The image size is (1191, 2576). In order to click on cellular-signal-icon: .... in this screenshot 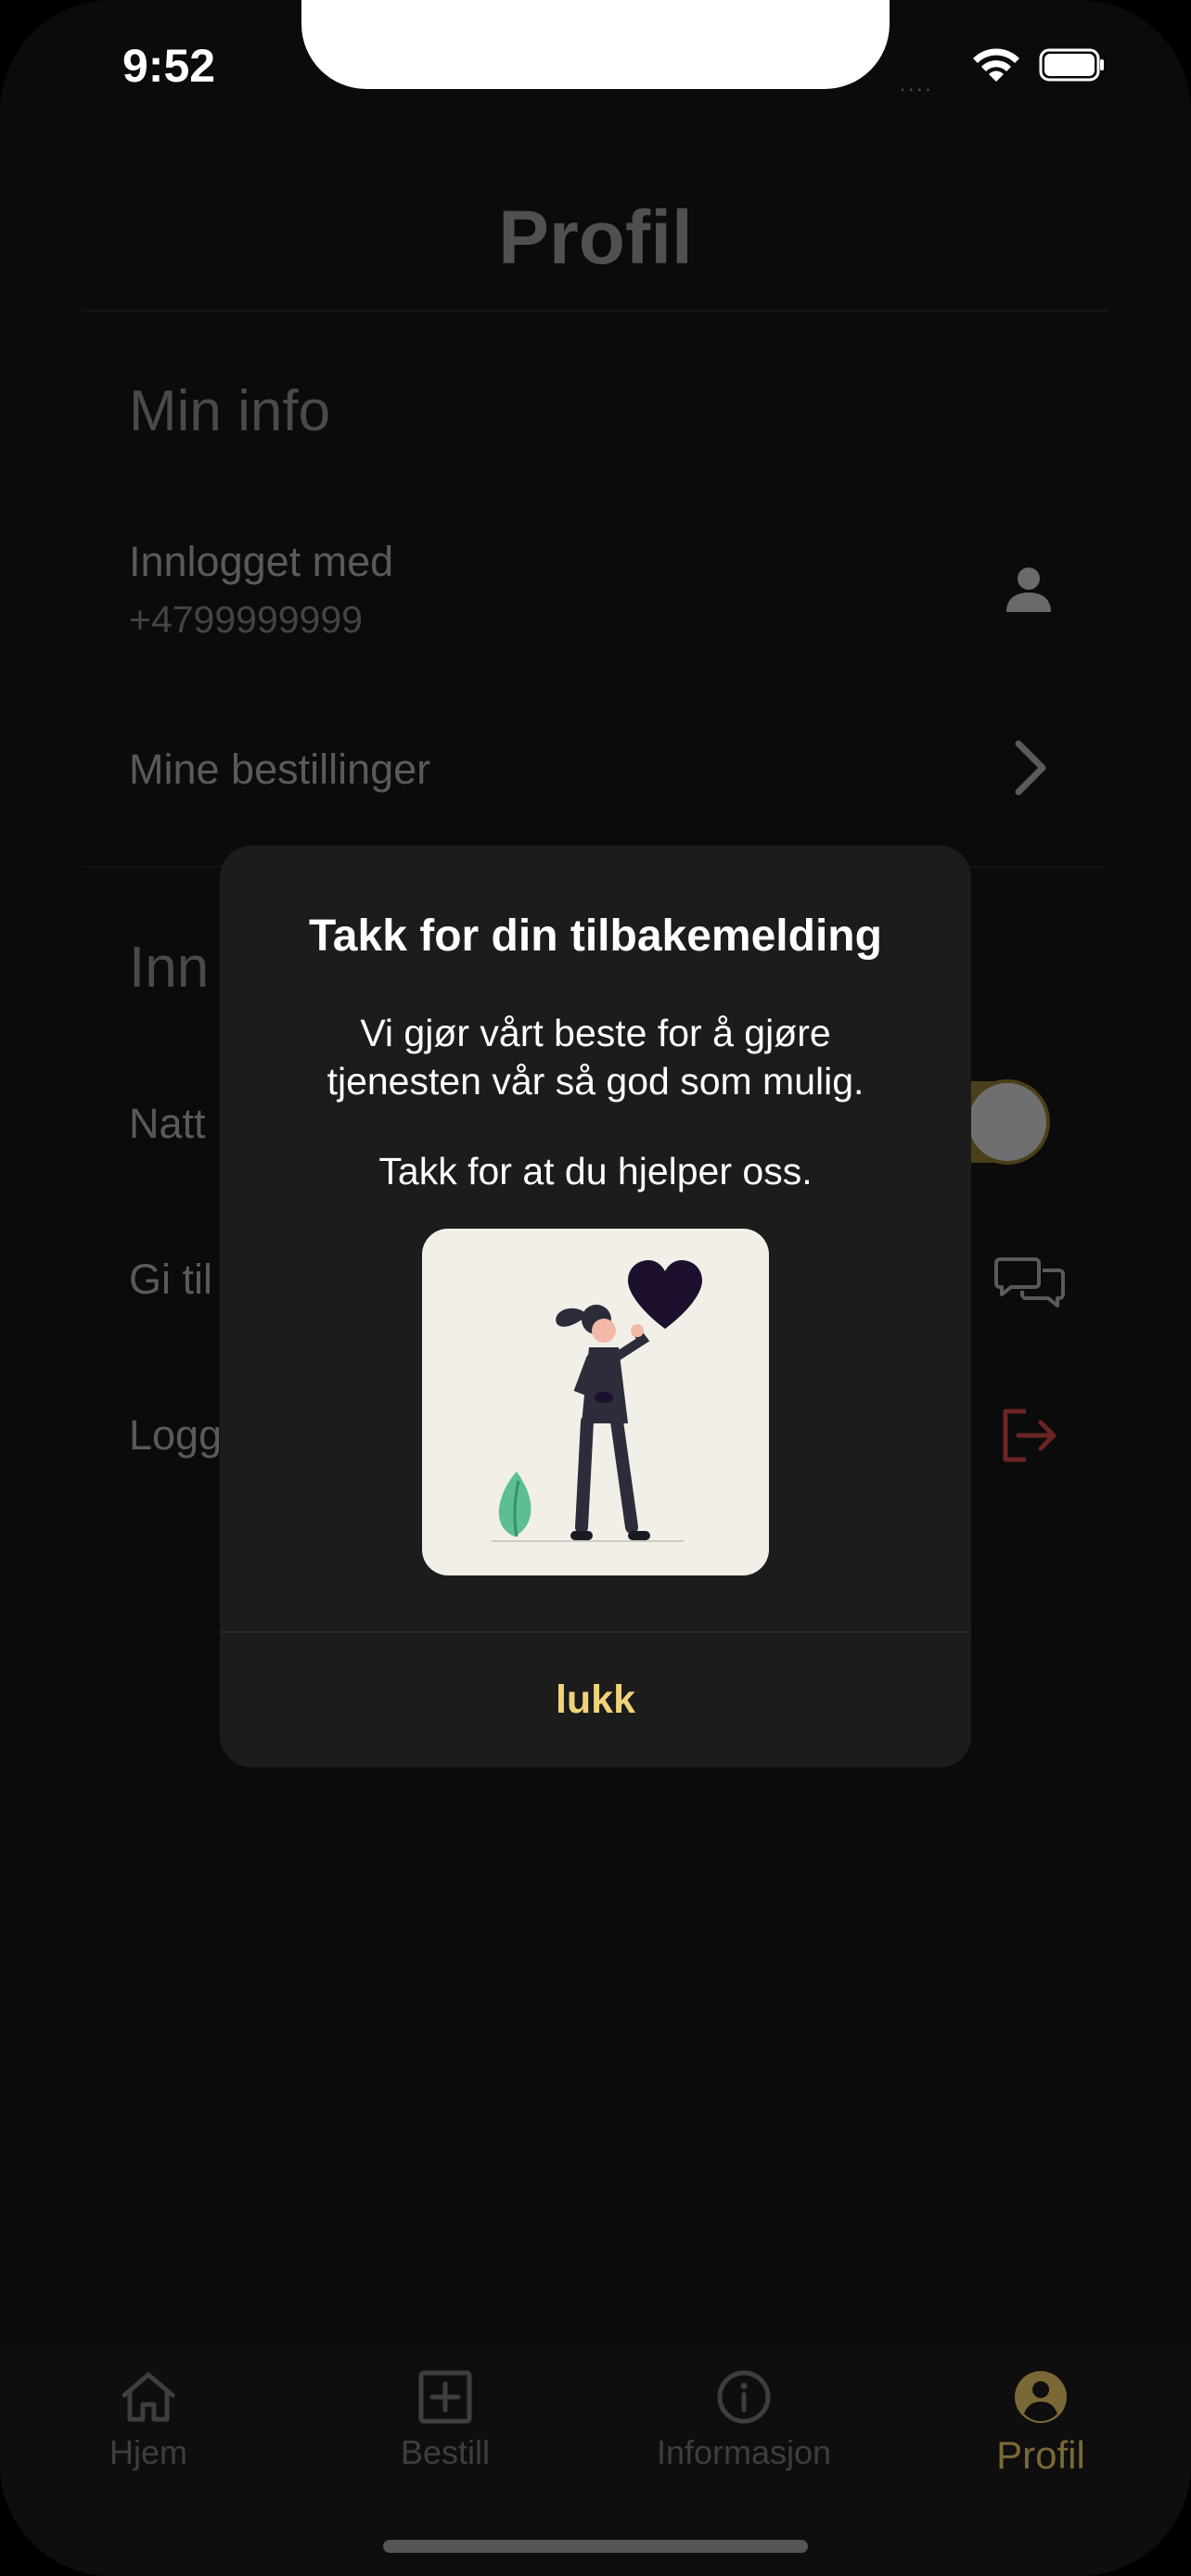, I will do `click(917, 84)`.